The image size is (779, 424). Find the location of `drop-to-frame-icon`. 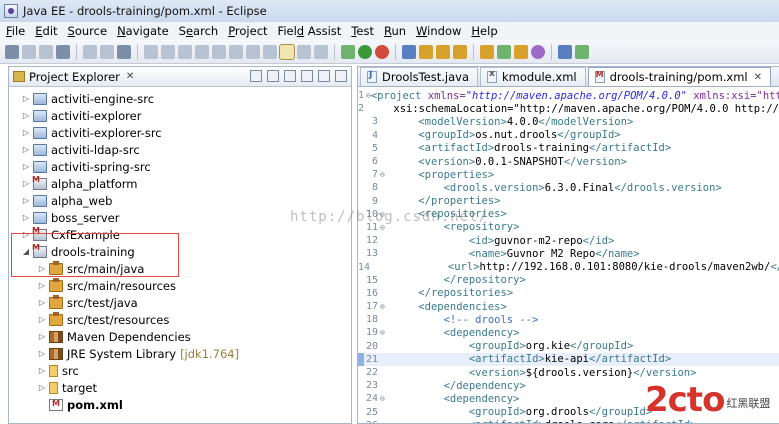

drop-to-frame-icon is located at coordinates (270, 51).